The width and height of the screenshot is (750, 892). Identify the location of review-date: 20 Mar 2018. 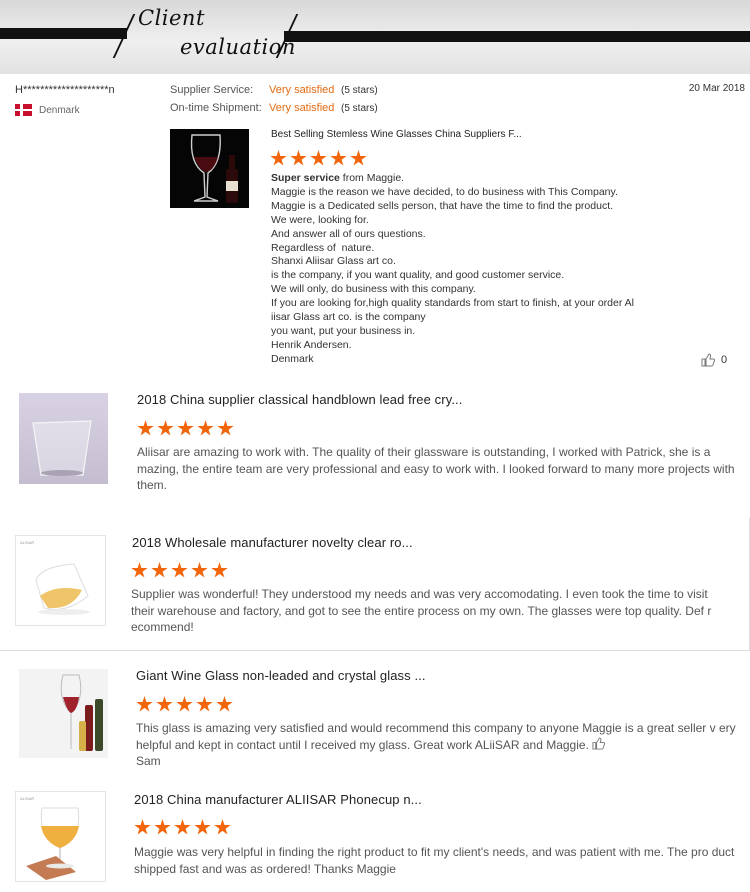
(716, 88).